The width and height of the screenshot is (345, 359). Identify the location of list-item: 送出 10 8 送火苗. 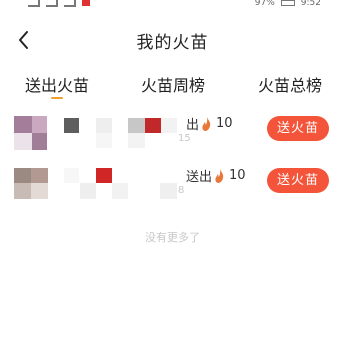
(172, 182).